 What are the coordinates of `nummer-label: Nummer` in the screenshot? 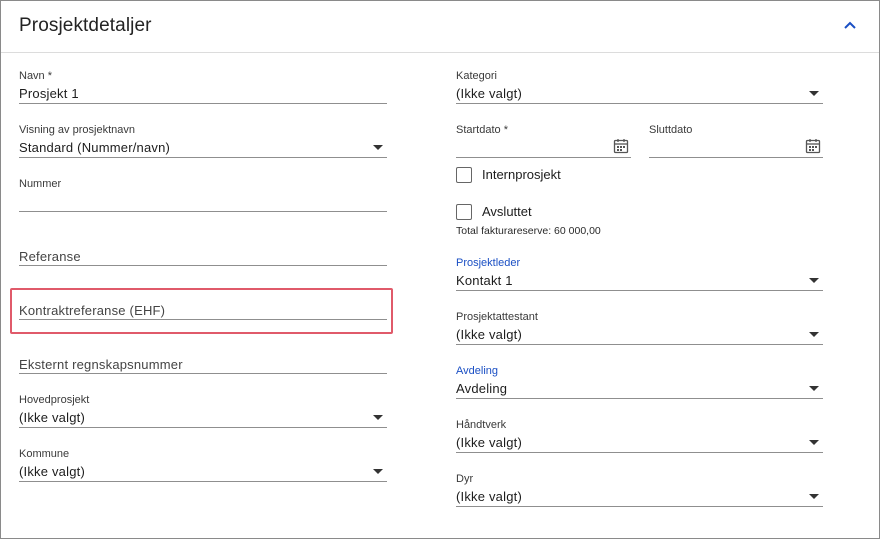 It's located at (40, 184).